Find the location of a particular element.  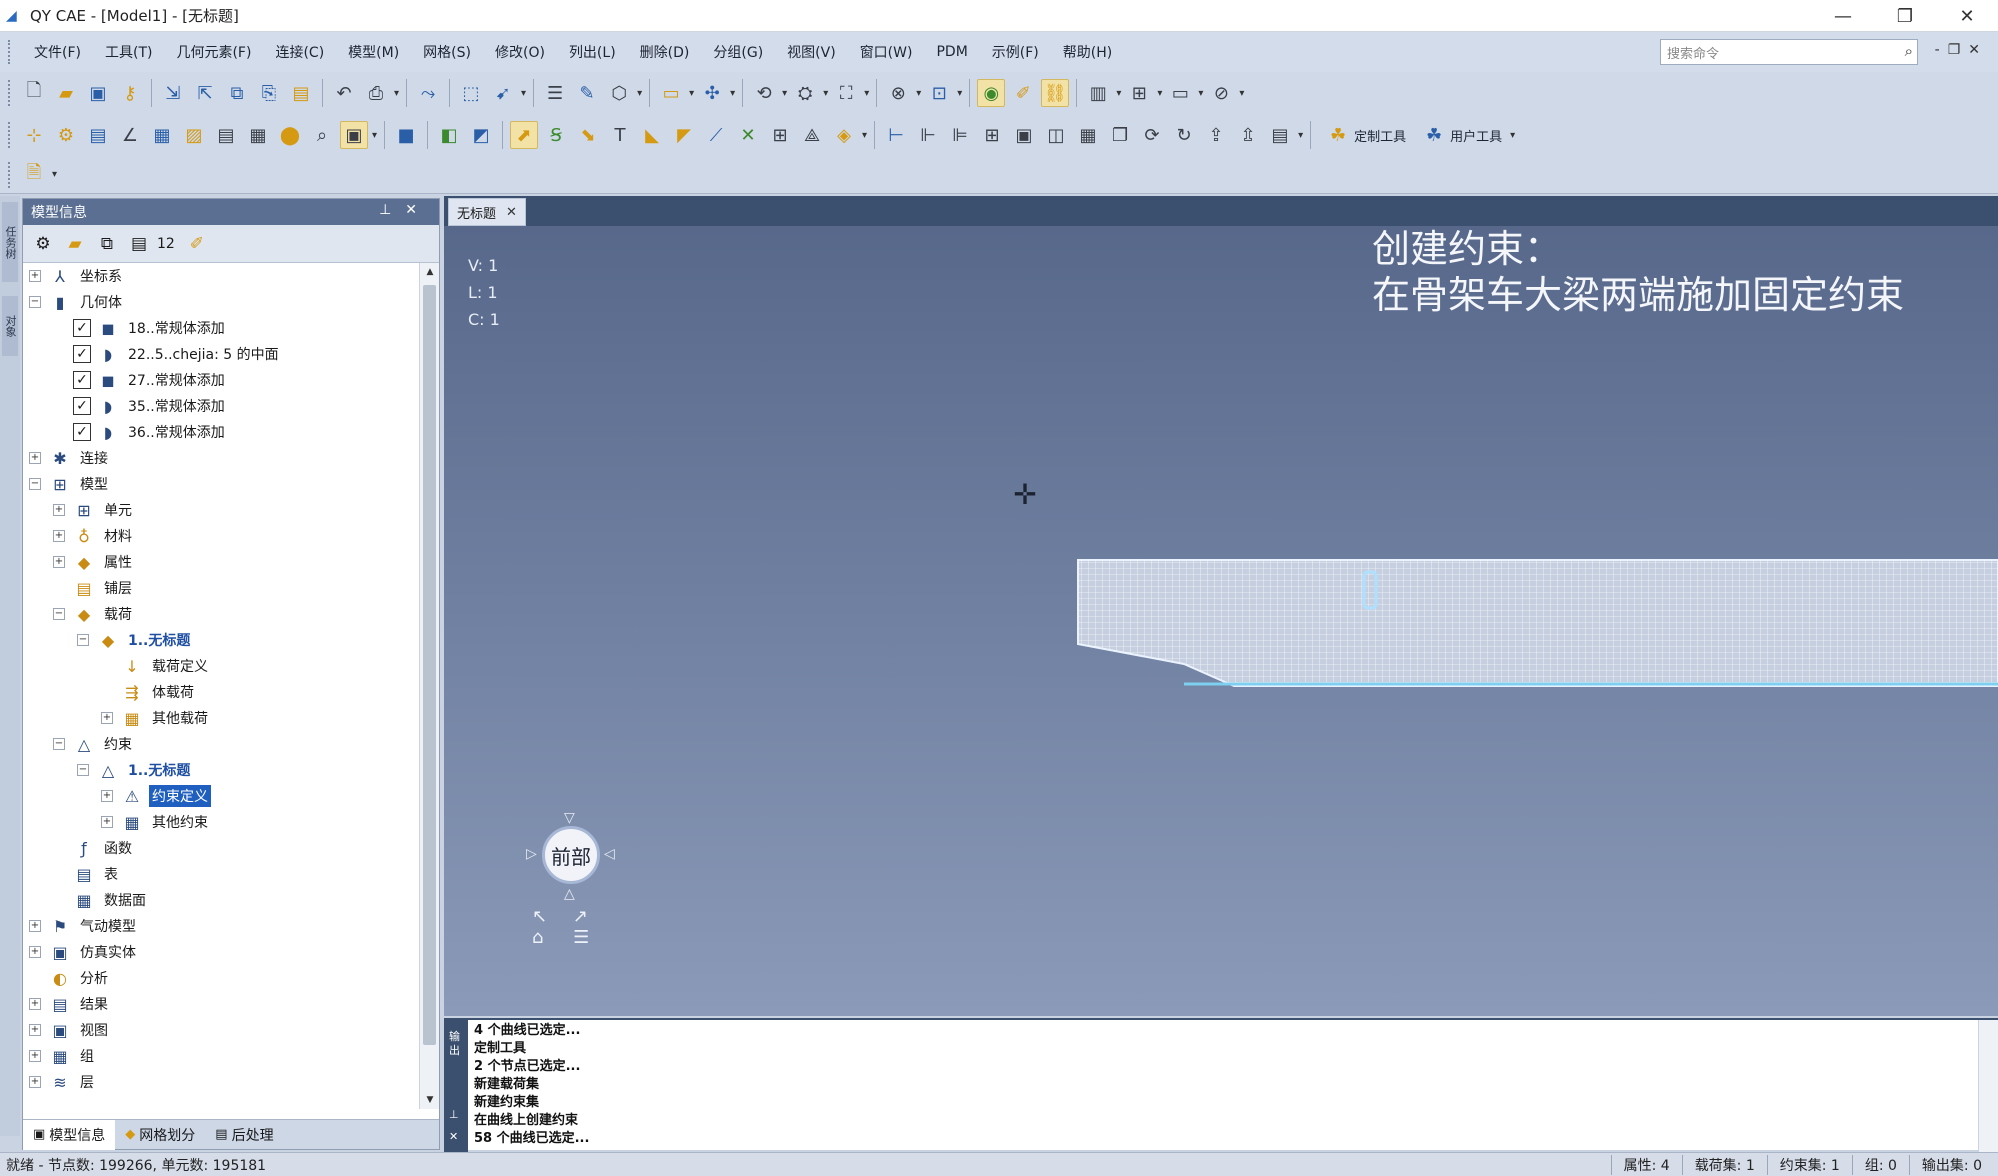

tree-item: + ✱ 连接 is located at coordinates (70, 458).